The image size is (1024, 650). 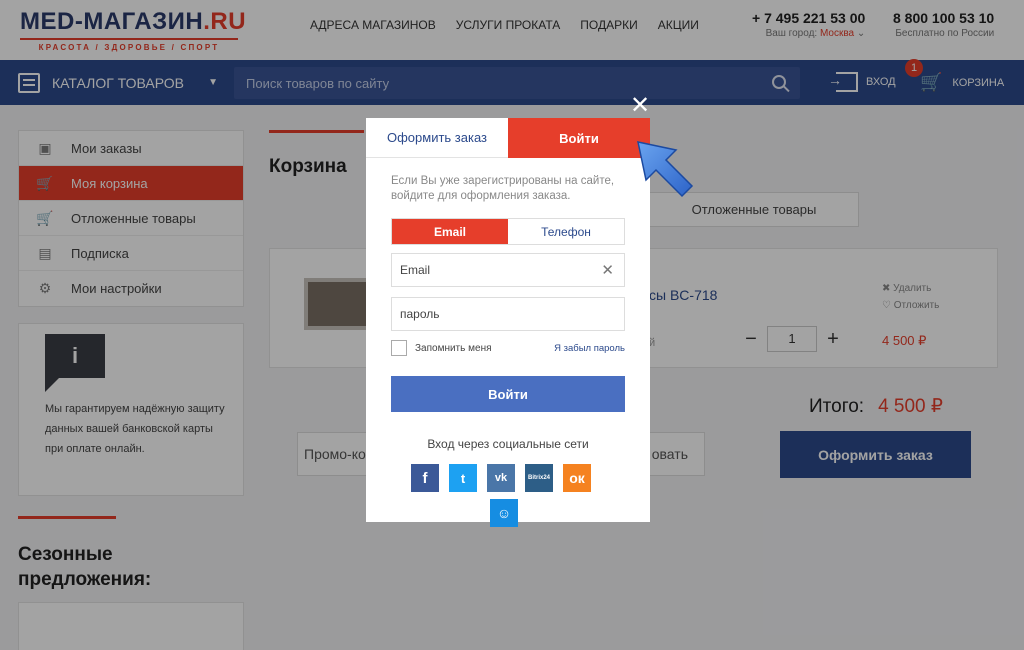 I want to click on vk-icon: vk, so click(x=501, y=478).